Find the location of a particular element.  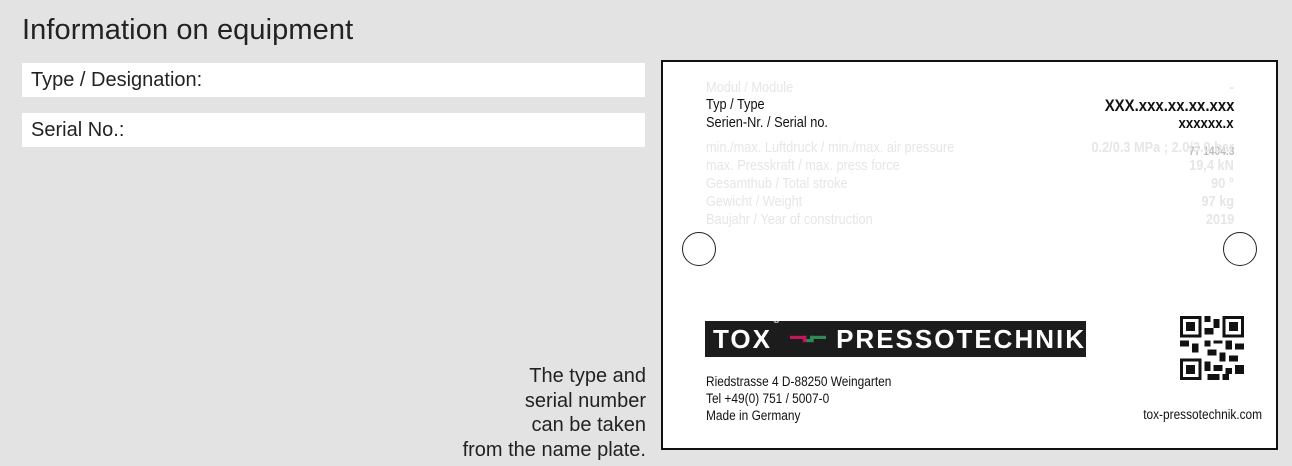

logo-text-tox: TOX® is located at coordinates (746, 334).